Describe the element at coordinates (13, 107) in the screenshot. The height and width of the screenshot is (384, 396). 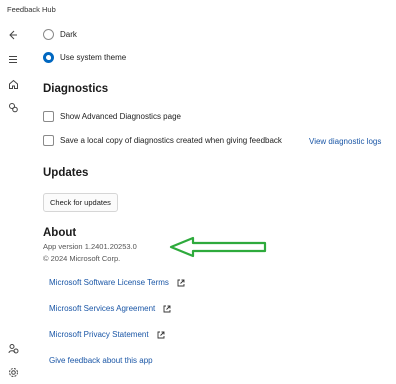
I see `feedback-icon` at that location.